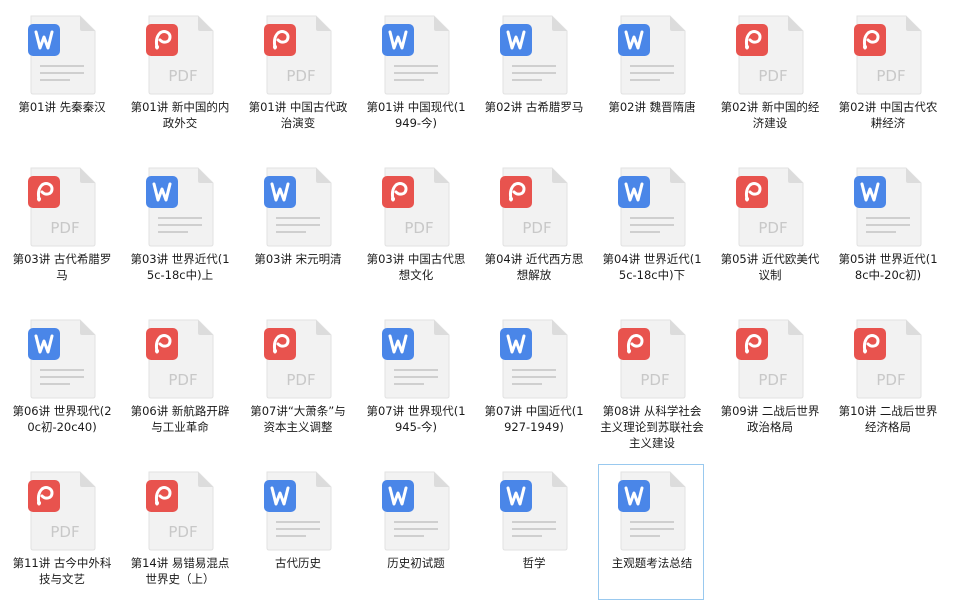 The width and height of the screenshot is (963, 600). I want to click on file-name: 第02讲 新中国的经济建设, so click(770, 115).